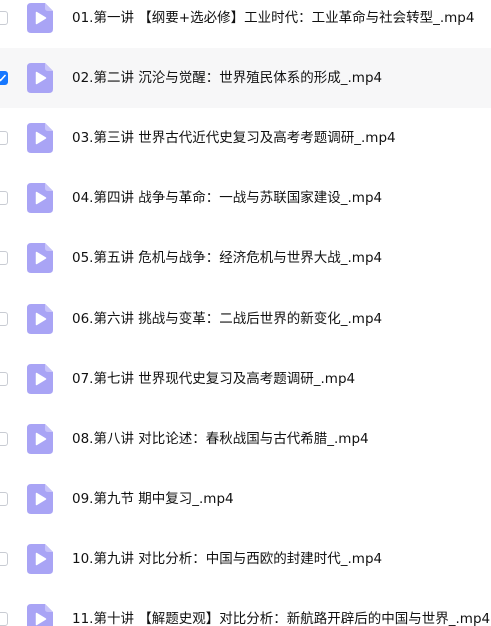  What do you see at coordinates (153, 499) in the screenshot?
I see `file-name: 09.第九节 期中复习_.mp4` at bounding box center [153, 499].